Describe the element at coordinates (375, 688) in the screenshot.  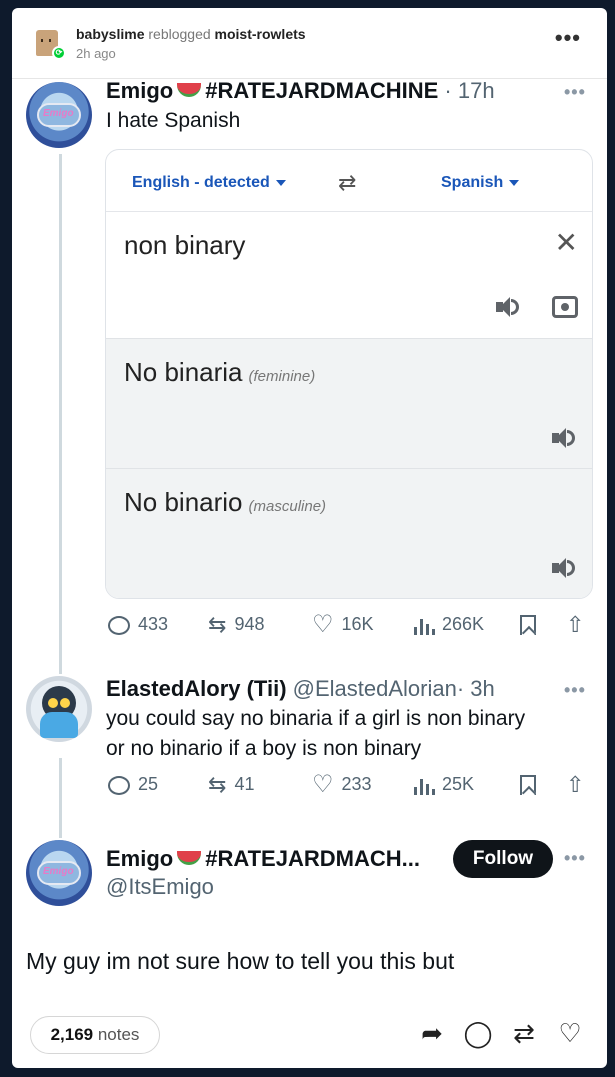
I see `author-handle: @ElastedAlorian` at that location.